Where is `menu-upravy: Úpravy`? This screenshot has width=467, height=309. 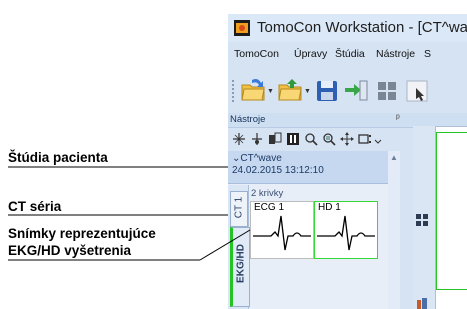
menu-upravy: Úpravy is located at coordinates (310, 54).